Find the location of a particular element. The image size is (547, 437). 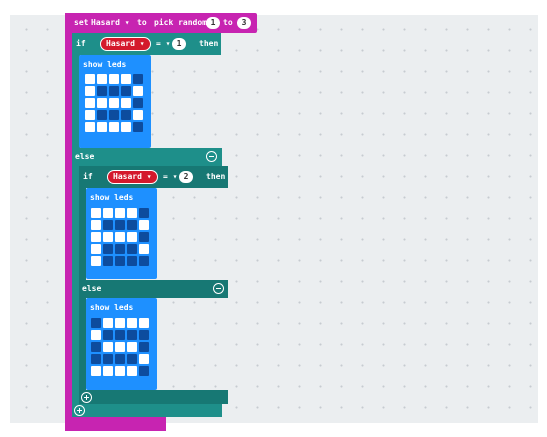

operator-dropdown-2: = ▾ is located at coordinates (170, 177).